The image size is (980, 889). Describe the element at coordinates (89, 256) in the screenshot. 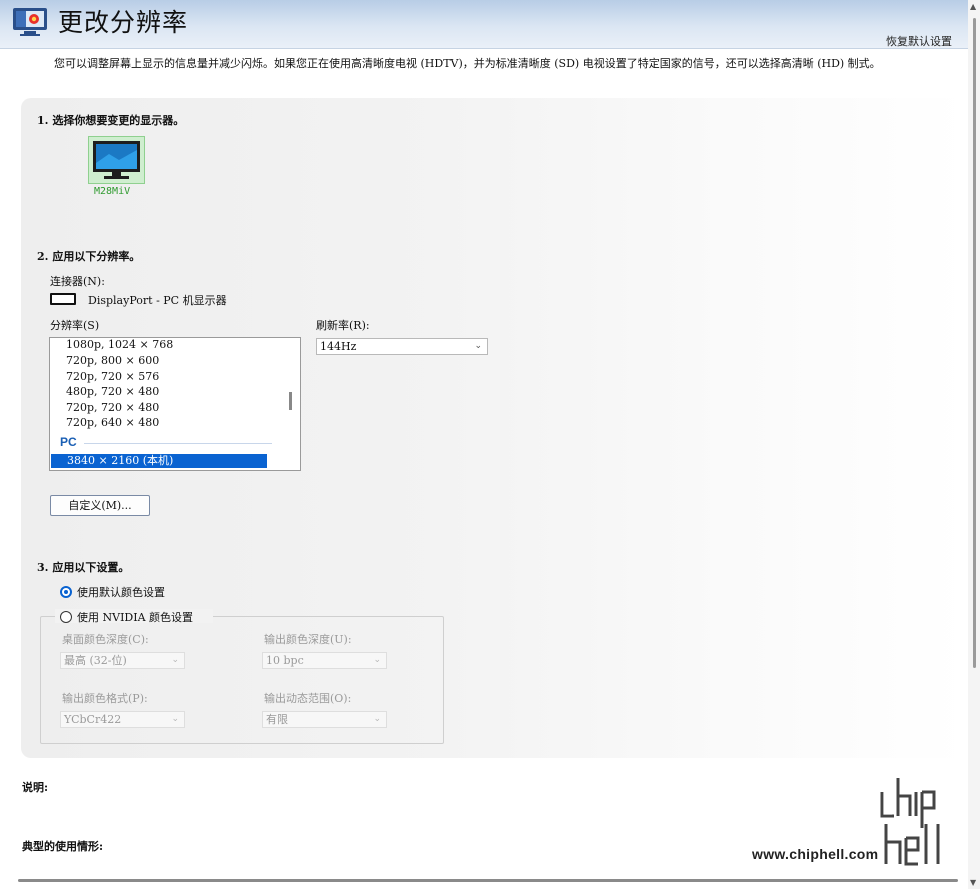

I see `section-2-heading: 2. 应用以下分辨率。` at that location.